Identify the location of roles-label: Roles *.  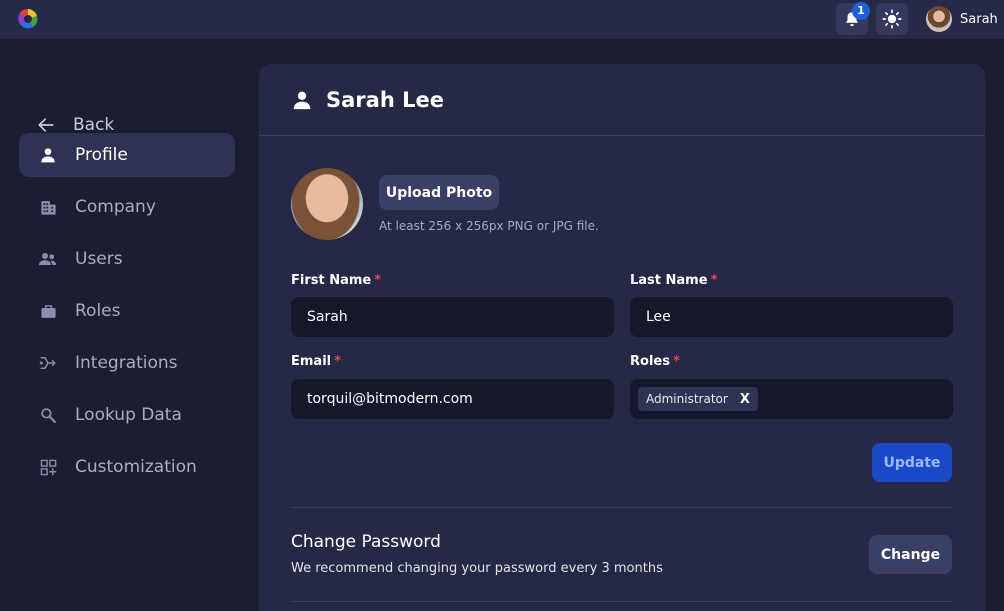
(655, 361).